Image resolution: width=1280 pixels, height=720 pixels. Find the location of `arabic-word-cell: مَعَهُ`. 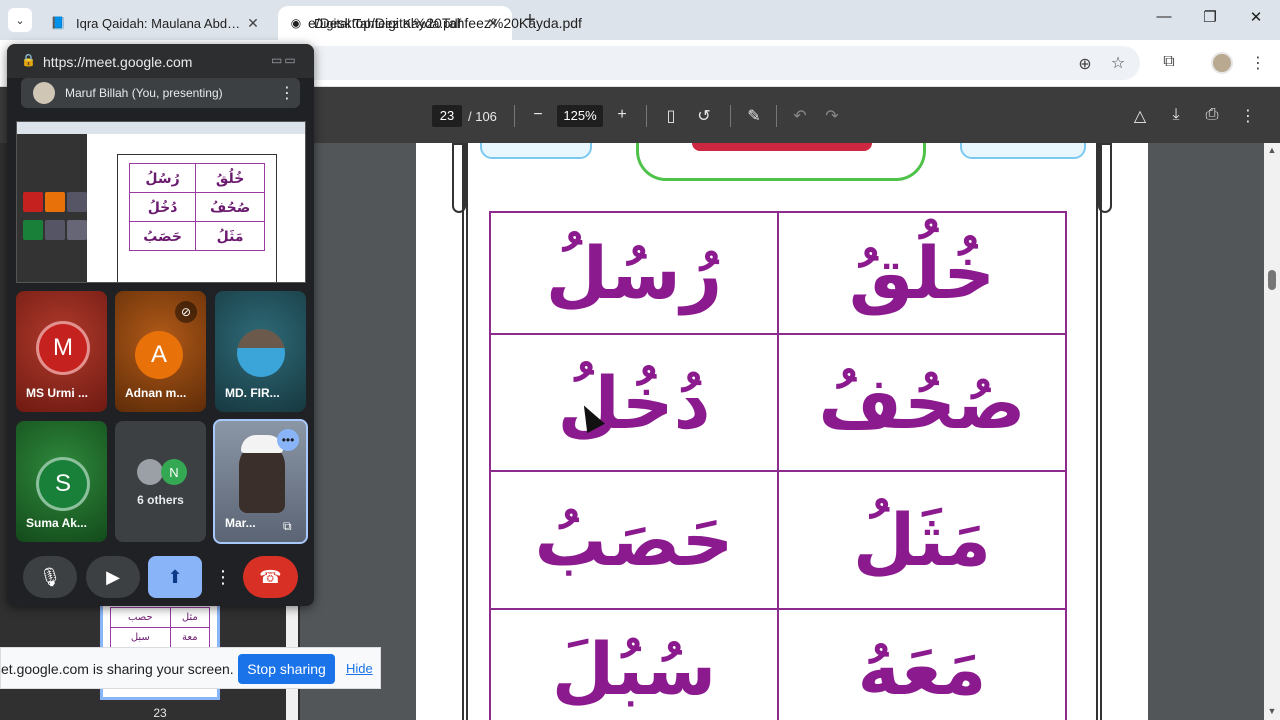

arabic-word-cell: مَعَهُ is located at coordinates (922, 664).